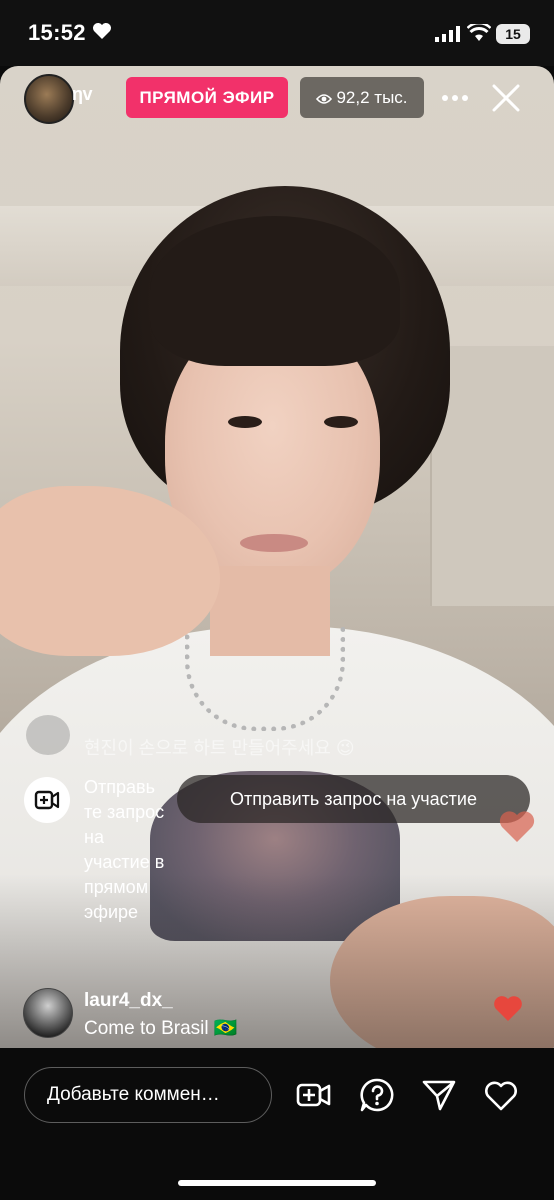  What do you see at coordinates (447, 34) in the screenshot?
I see `signal-icon` at bounding box center [447, 34].